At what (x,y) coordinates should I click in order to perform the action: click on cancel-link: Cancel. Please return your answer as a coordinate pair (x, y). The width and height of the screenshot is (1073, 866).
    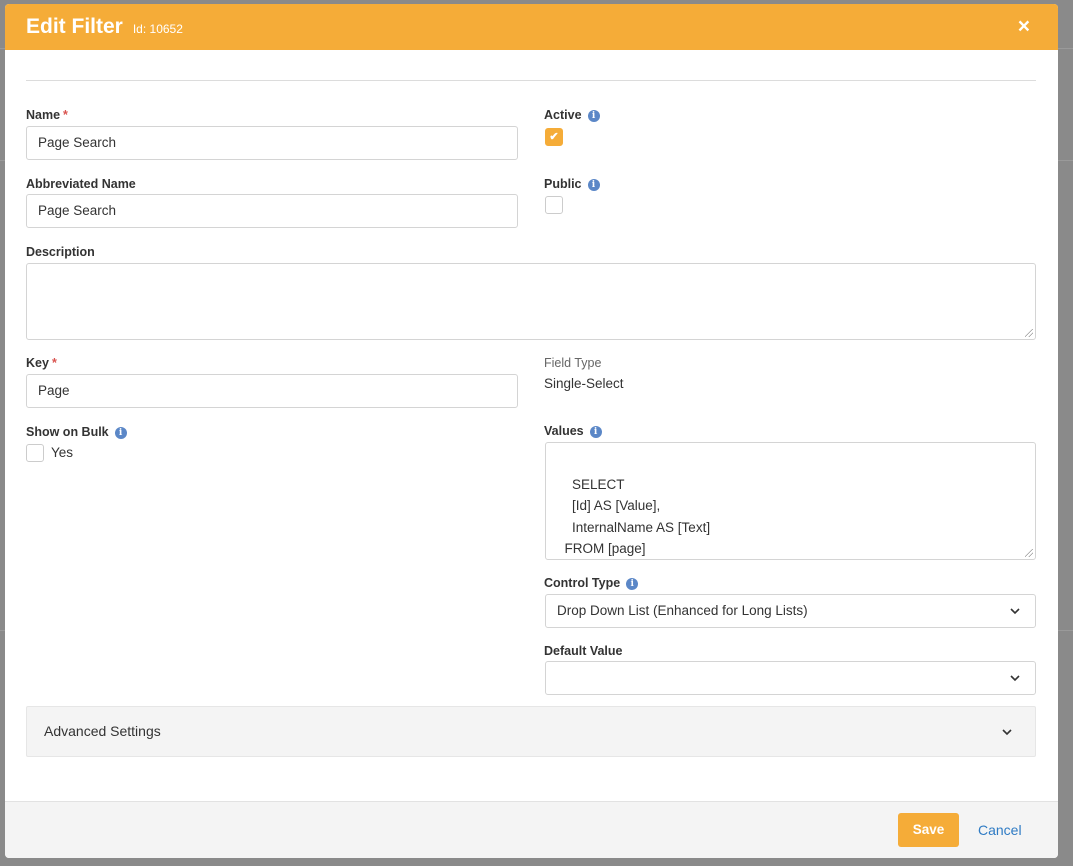
    Looking at the image, I should click on (1000, 830).